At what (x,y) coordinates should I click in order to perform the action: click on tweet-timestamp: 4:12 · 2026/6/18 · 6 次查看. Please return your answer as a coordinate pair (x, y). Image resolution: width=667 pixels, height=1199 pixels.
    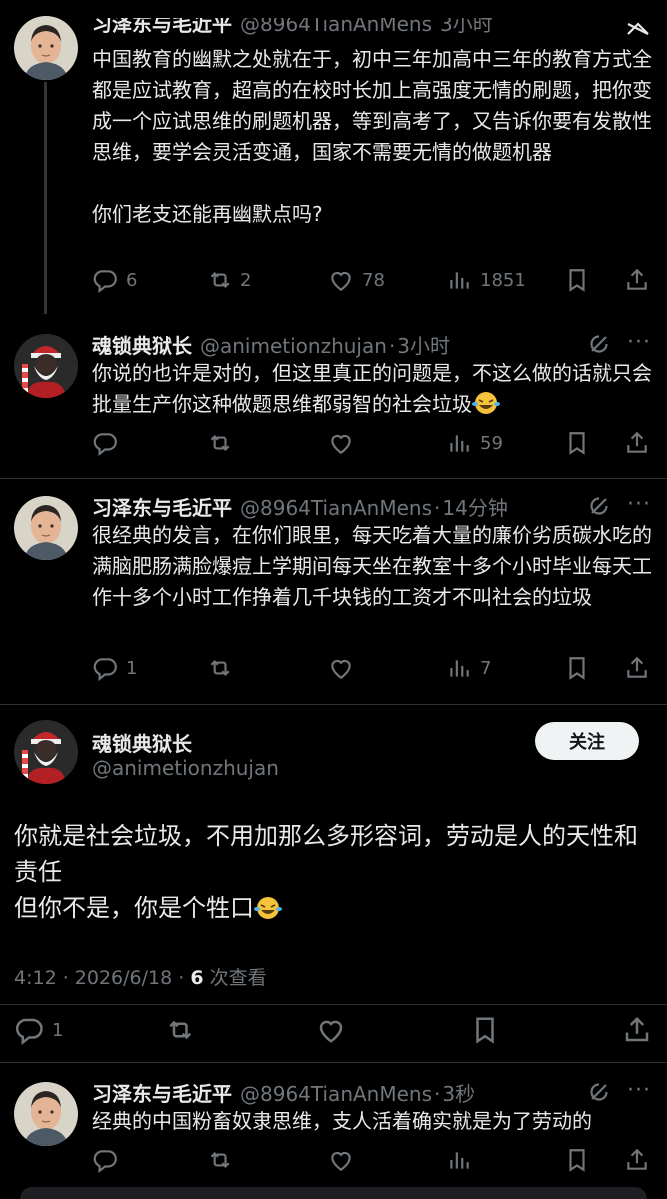
    Looking at the image, I should click on (140, 976).